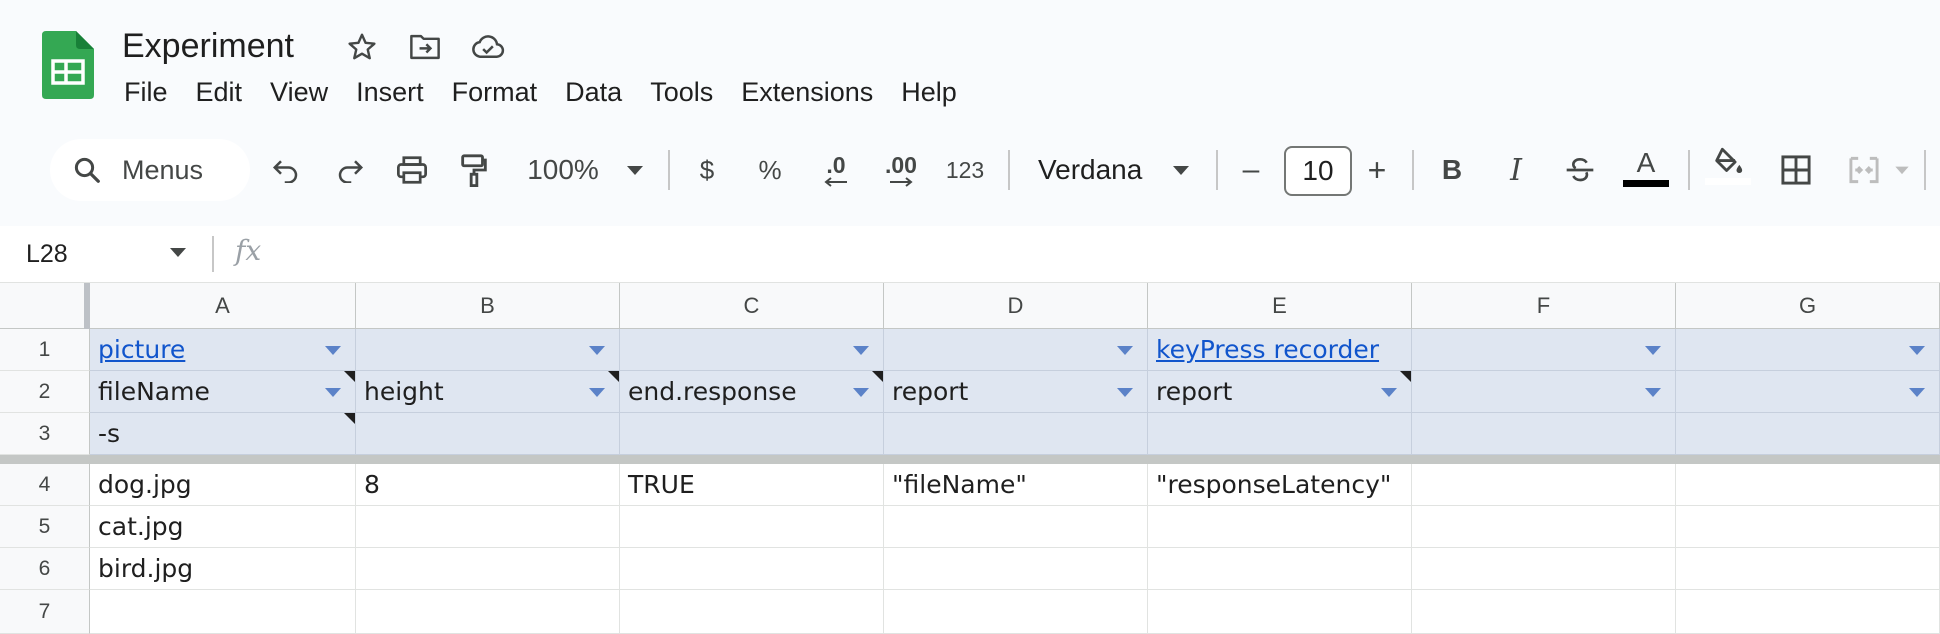 The image size is (1940, 634). I want to click on cell-b3, so click(488, 434).